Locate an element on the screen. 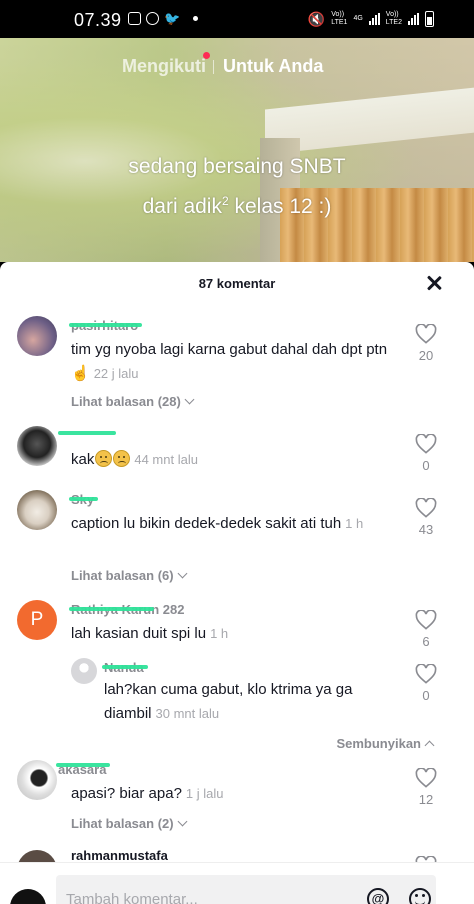  hide-replies-button: Sembunyikan is located at coordinates (385, 743).